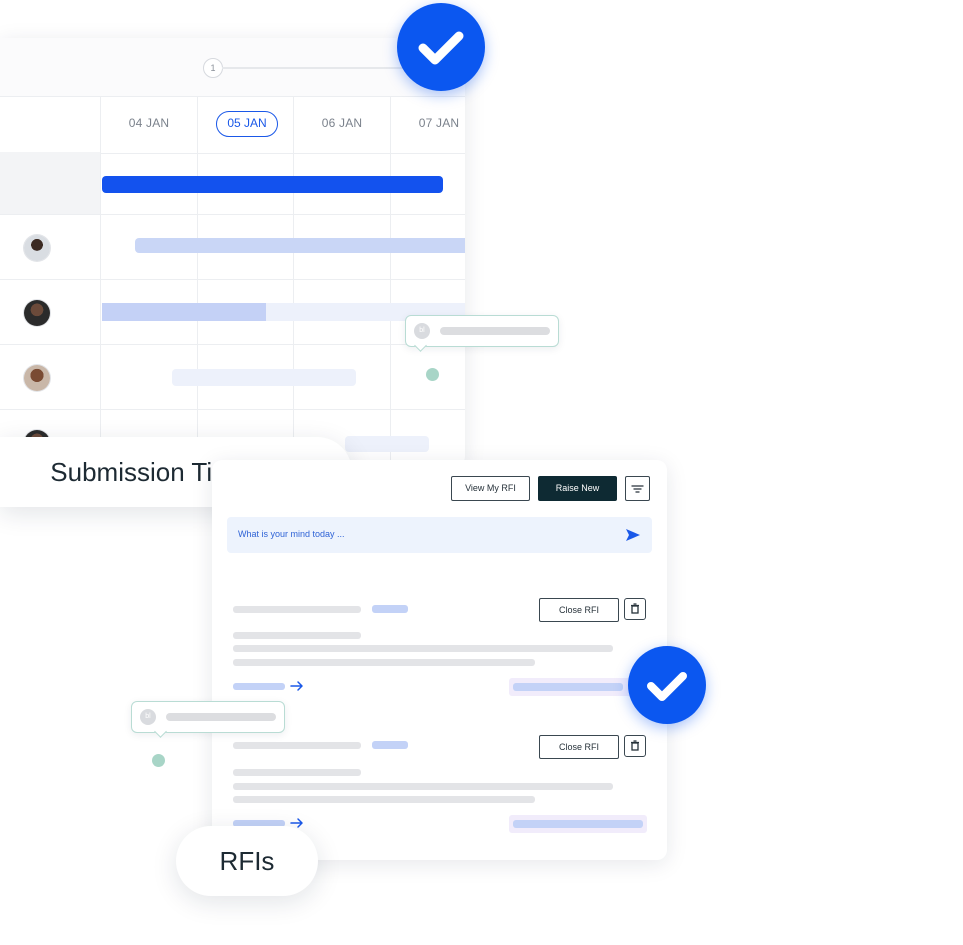 The width and height of the screenshot is (963, 945). What do you see at coordinates (342, 123) in the screenshot?
I see `date-column-06-jan: 06 JAN` at bounding box center [342, 123].